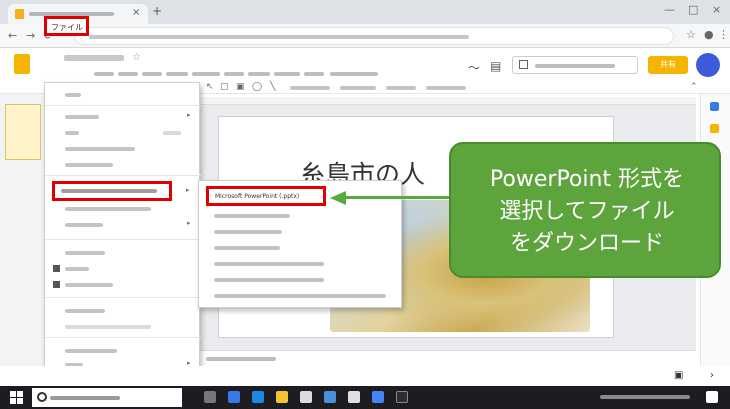  Describe the element at coordinates (398, 197) in the screenshot. I see `callout-arrow` at that location.